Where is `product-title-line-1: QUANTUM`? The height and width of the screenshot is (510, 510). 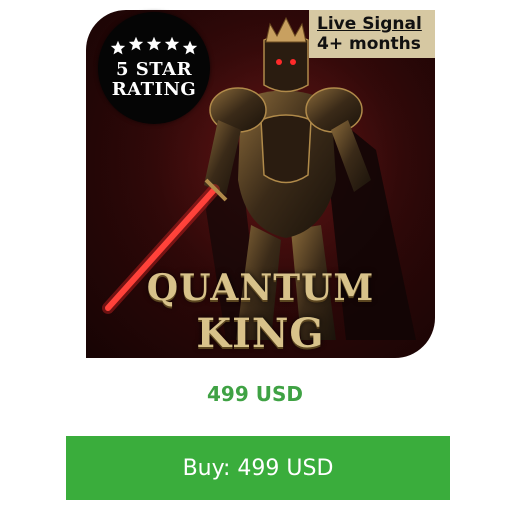
product-title-line-1: QUANTUM is located at coordinates (260, 288).